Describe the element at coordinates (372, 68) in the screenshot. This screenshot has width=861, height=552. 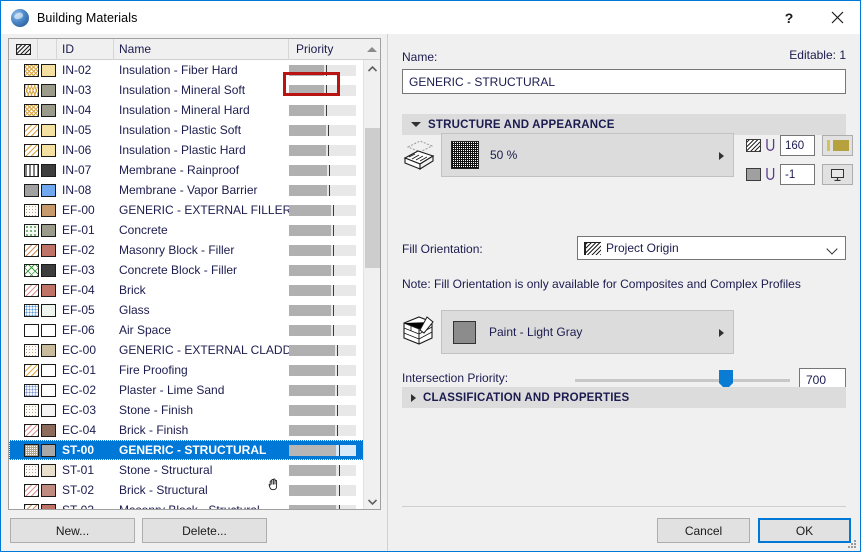
I see `scroll-up-icon` at that location.